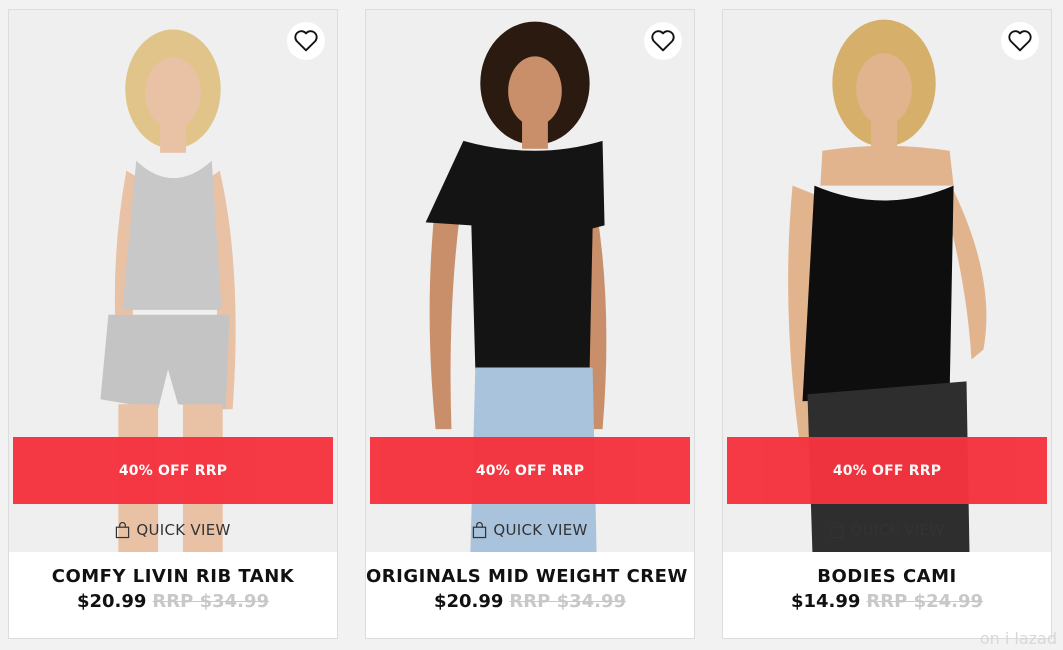  What do you see at coordinates (1018, 638) in the screenshot?
I see `watermark-text: on i lazad` at bounding box center [1018, 638].